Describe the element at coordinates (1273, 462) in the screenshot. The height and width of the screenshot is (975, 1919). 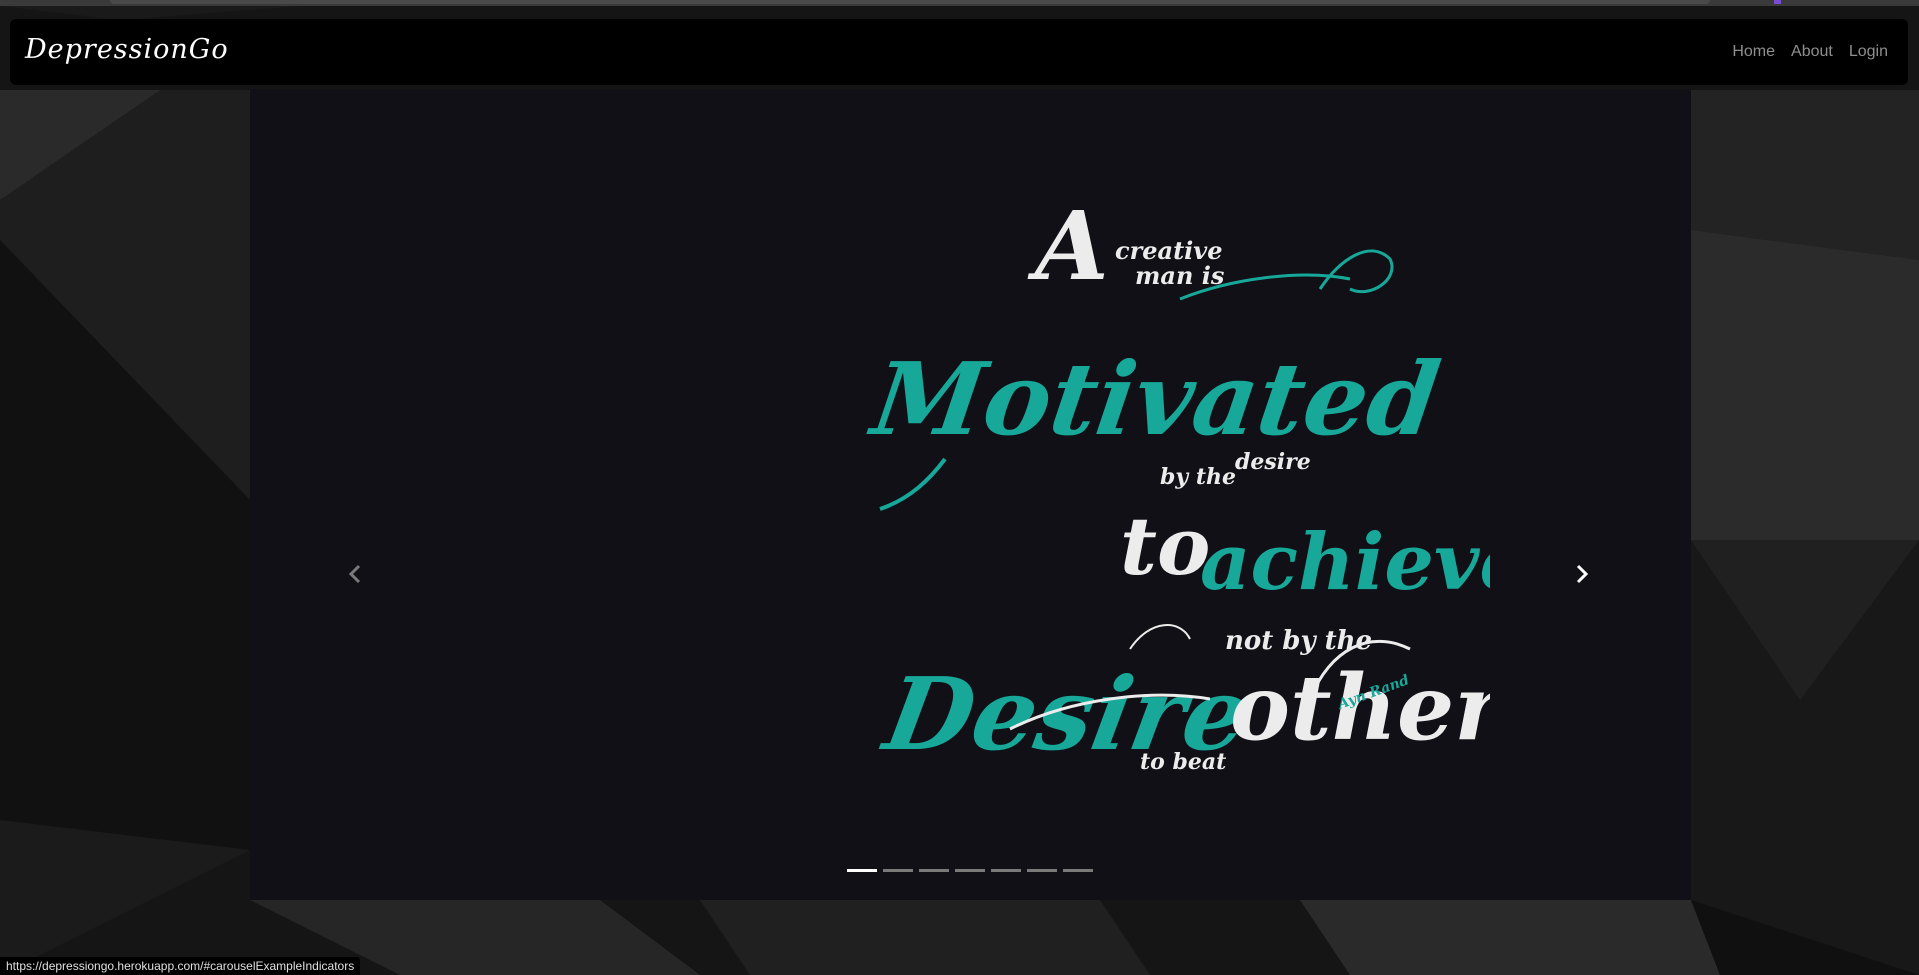
I see `quote-word: desire` at that location.